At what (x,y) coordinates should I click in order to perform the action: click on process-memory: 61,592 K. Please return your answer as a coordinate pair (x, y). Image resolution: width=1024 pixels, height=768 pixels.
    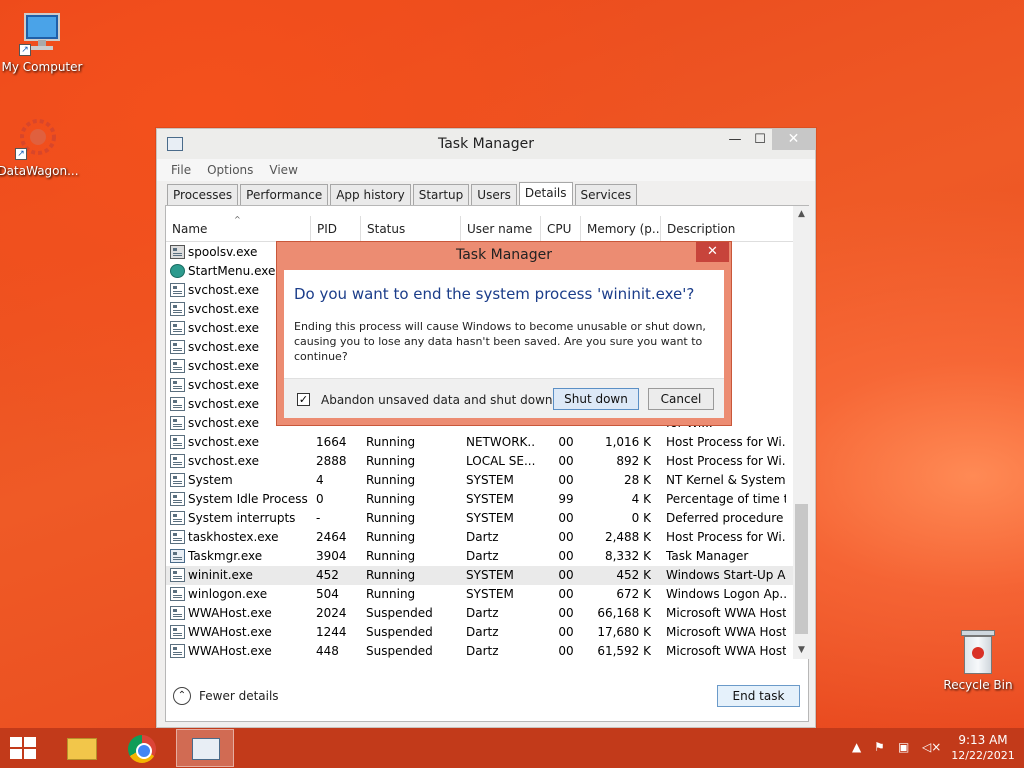
    Looking at the image, I should click on (624, 651).